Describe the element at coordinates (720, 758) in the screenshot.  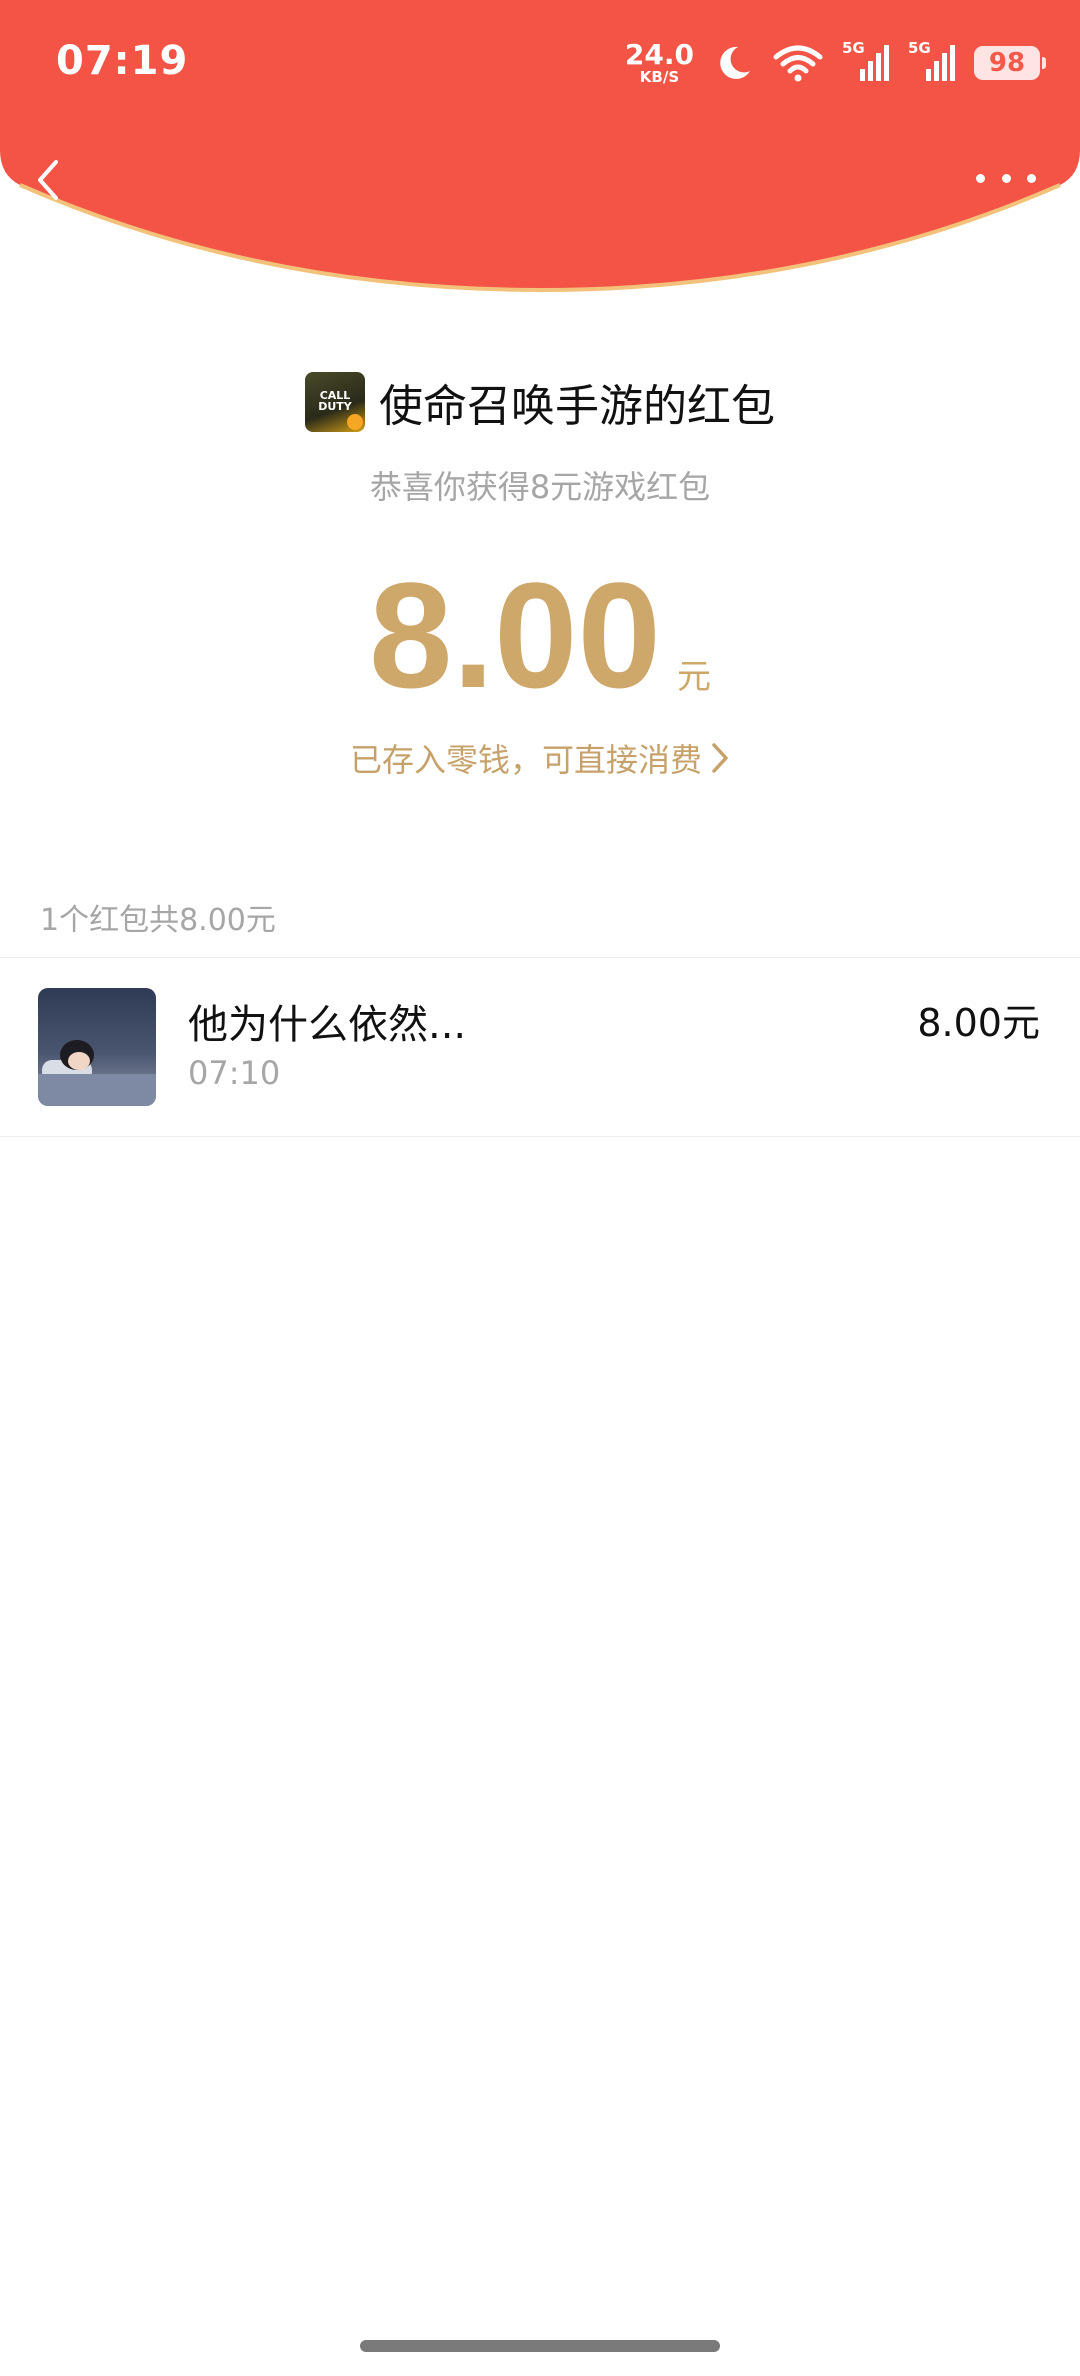
I see `chevron-right-icon` at that location.